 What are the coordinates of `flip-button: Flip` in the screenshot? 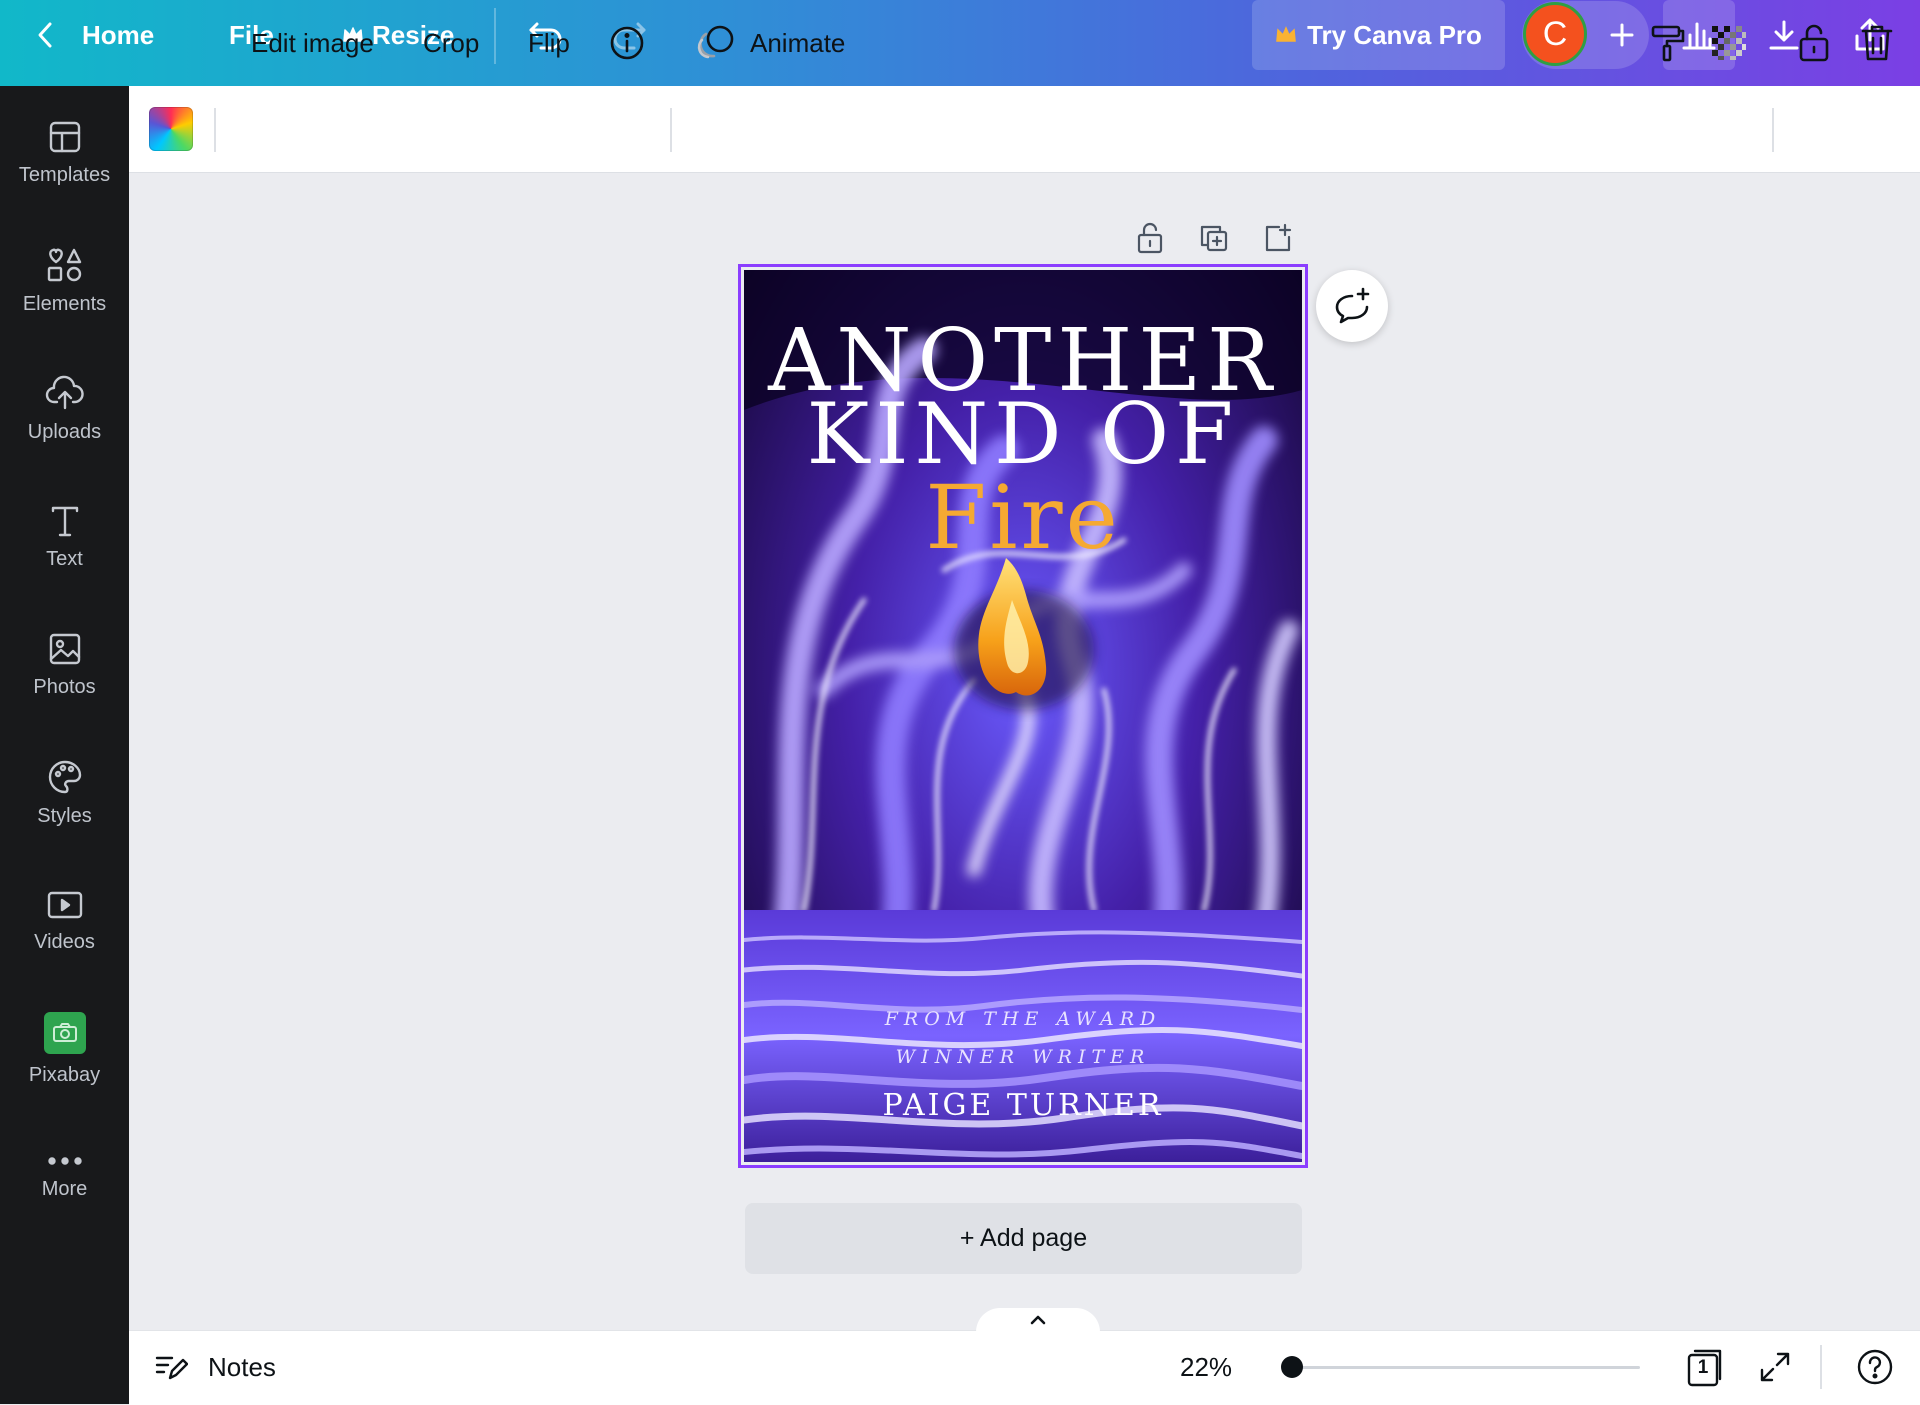 It's located at (549, 43).